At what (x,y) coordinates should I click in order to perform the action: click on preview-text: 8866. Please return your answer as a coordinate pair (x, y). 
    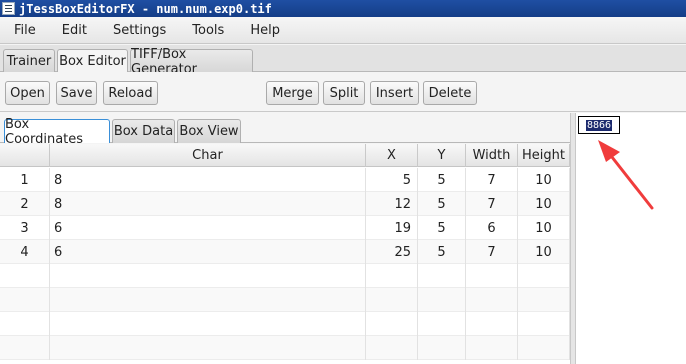
    Looking at the image, I should click on (599, 125).